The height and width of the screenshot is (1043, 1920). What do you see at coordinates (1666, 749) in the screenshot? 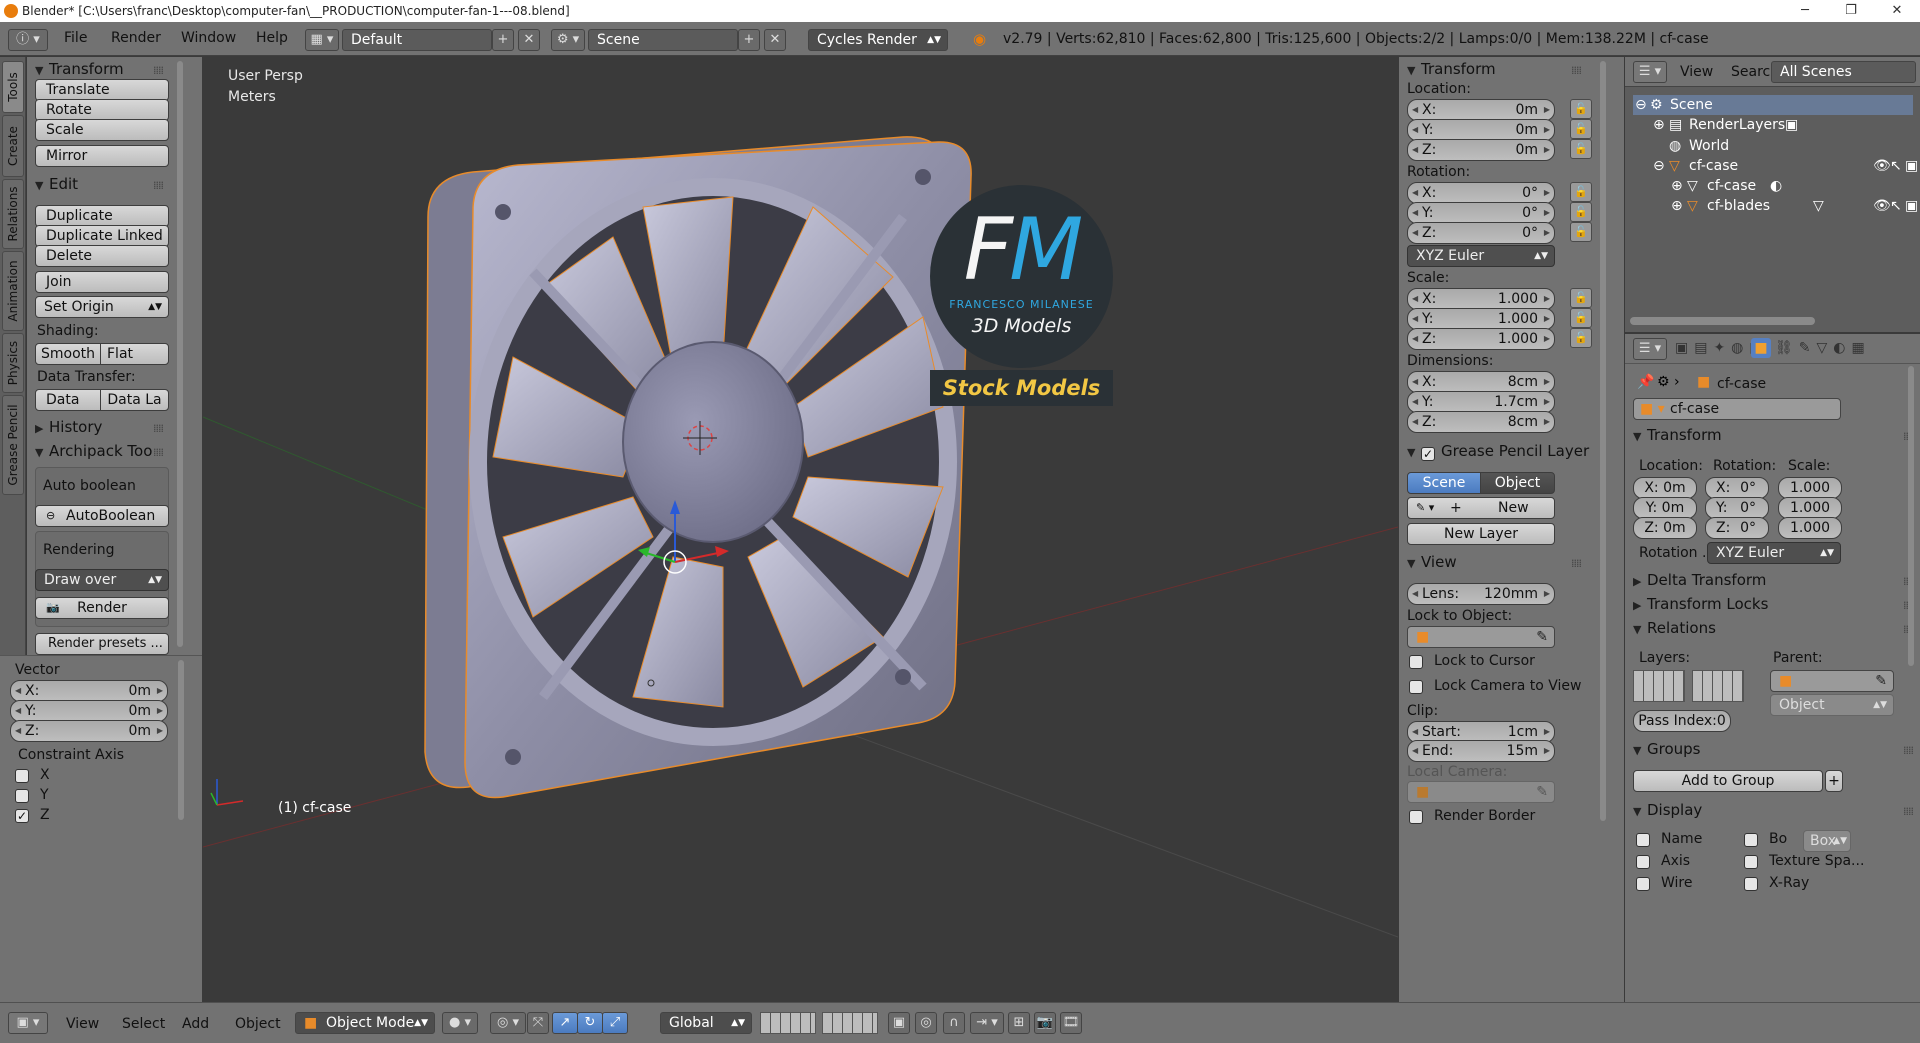
I see `groups-header: ▼ Groups` at bounding box center [1666, 749].